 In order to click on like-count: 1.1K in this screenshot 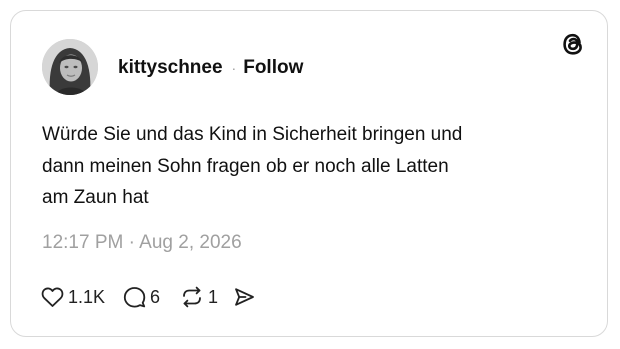, I will do `click(87, 296)`.